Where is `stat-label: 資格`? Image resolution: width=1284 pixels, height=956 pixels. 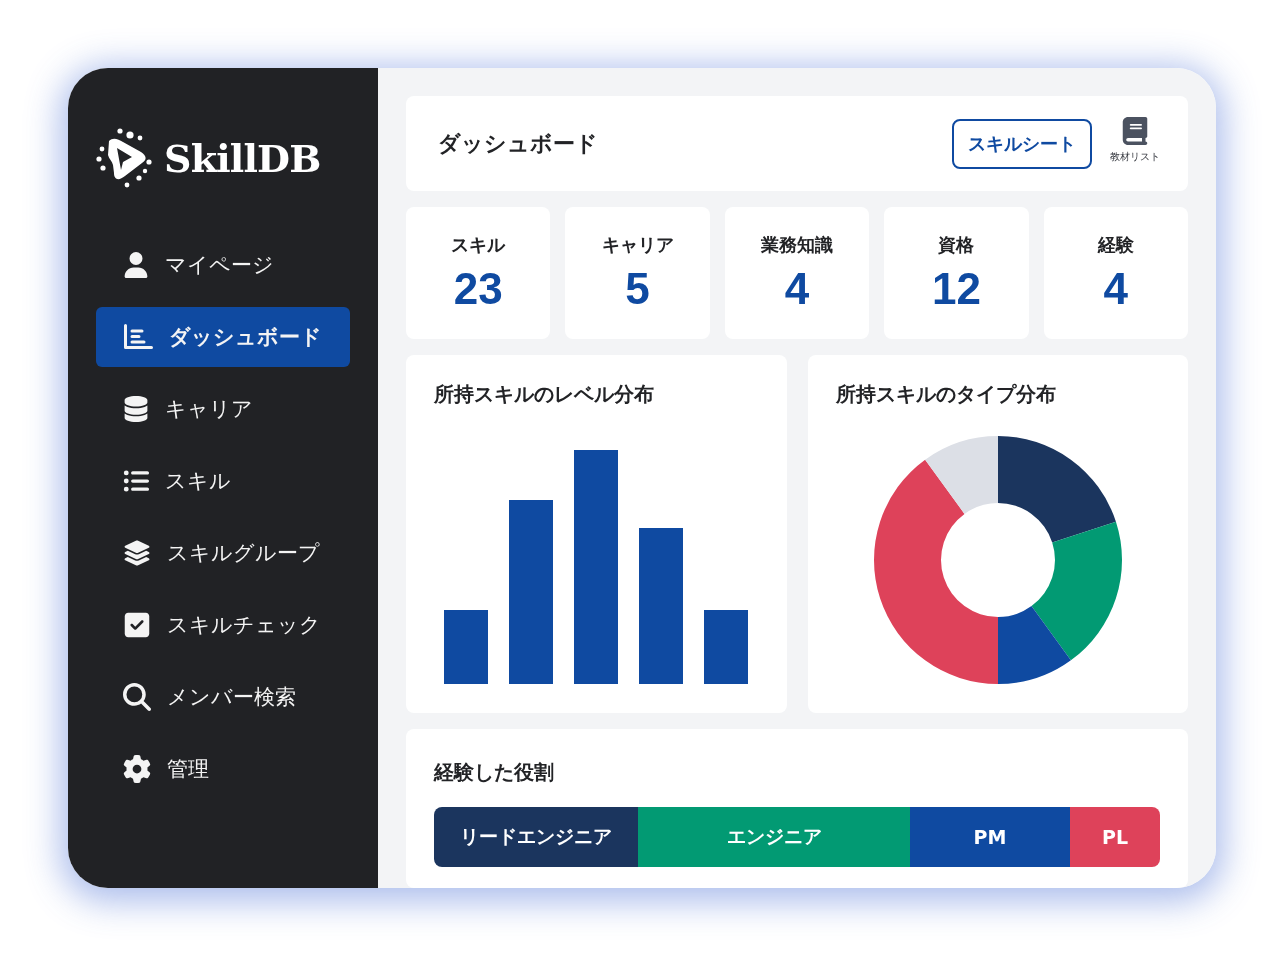 stat-label: 資格 is located at coordinates (956, 245).